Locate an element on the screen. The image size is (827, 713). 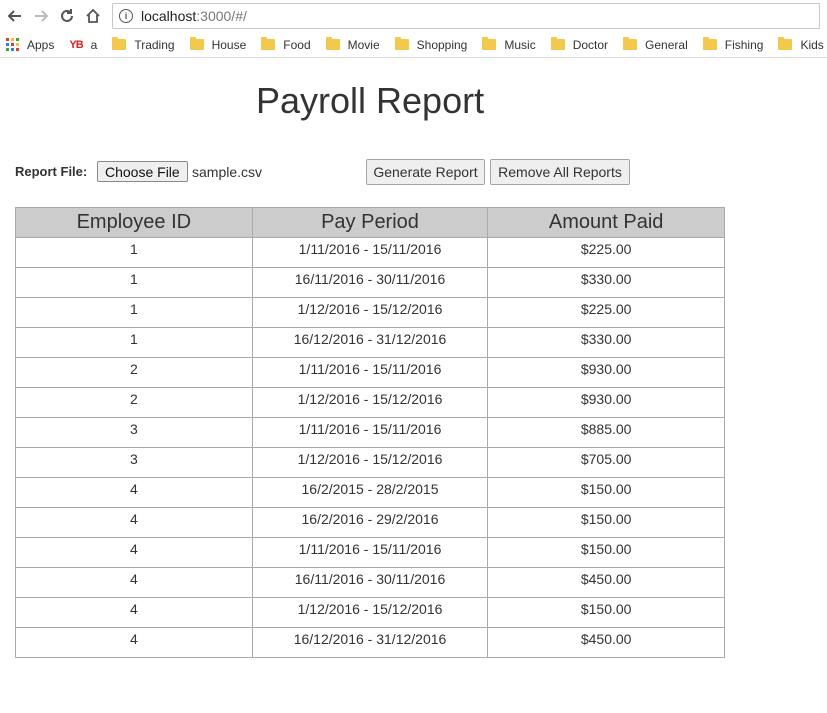
selected-file-name: sample.csv is located at coordinates (227, 172).